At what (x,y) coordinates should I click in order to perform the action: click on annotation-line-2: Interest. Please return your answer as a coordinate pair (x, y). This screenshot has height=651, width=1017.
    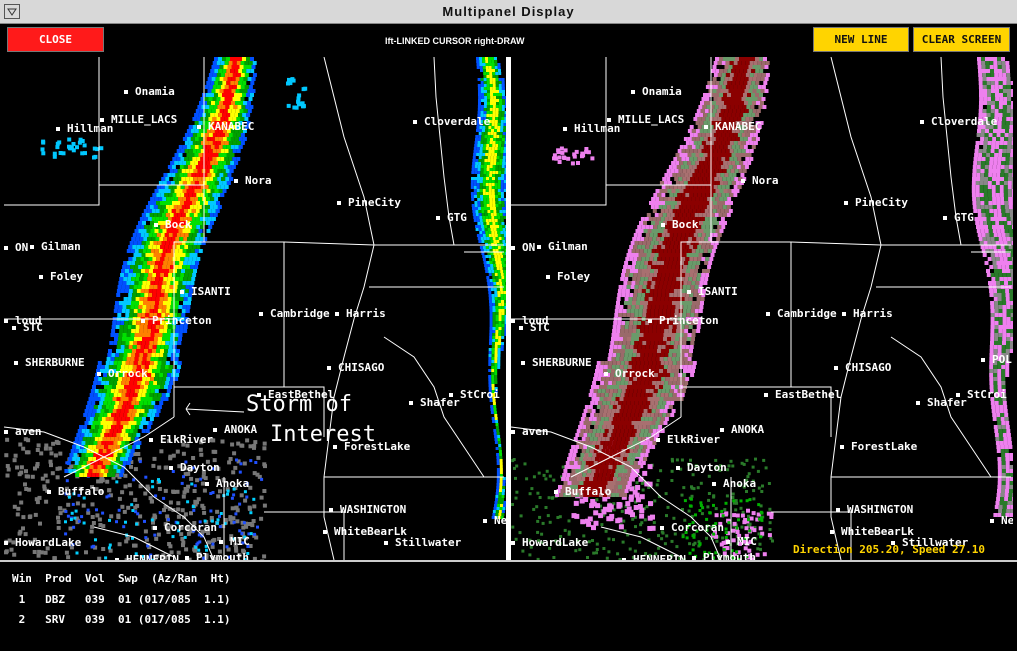
    Looking at the image, I should click on (323, 434).